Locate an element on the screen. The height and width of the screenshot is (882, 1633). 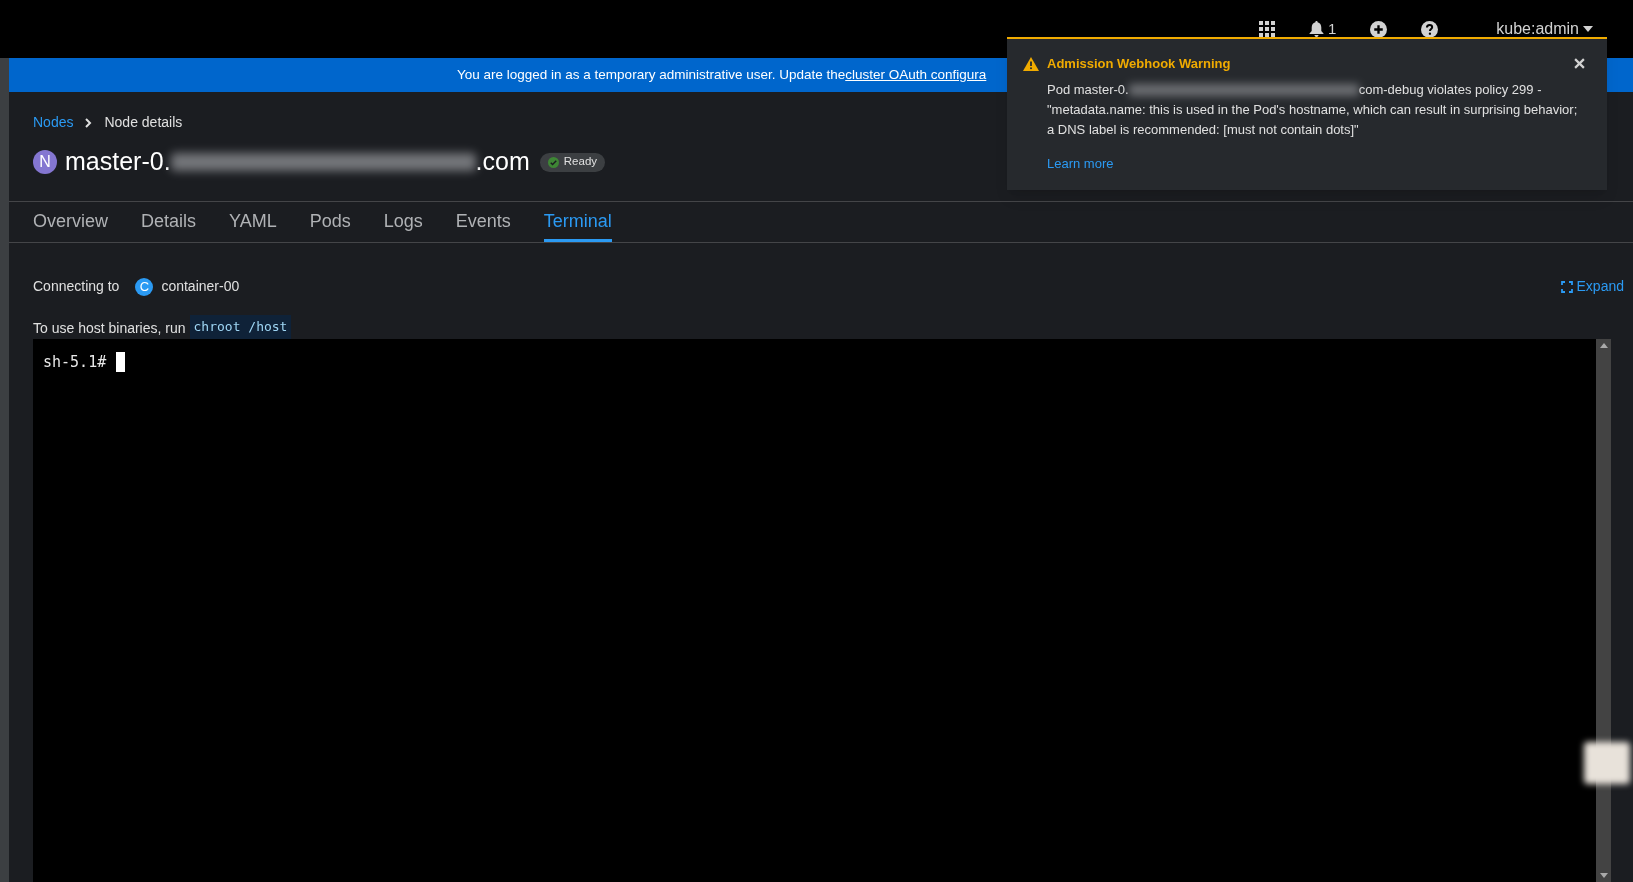
container-badge: C is located at coordinates (144, 286).